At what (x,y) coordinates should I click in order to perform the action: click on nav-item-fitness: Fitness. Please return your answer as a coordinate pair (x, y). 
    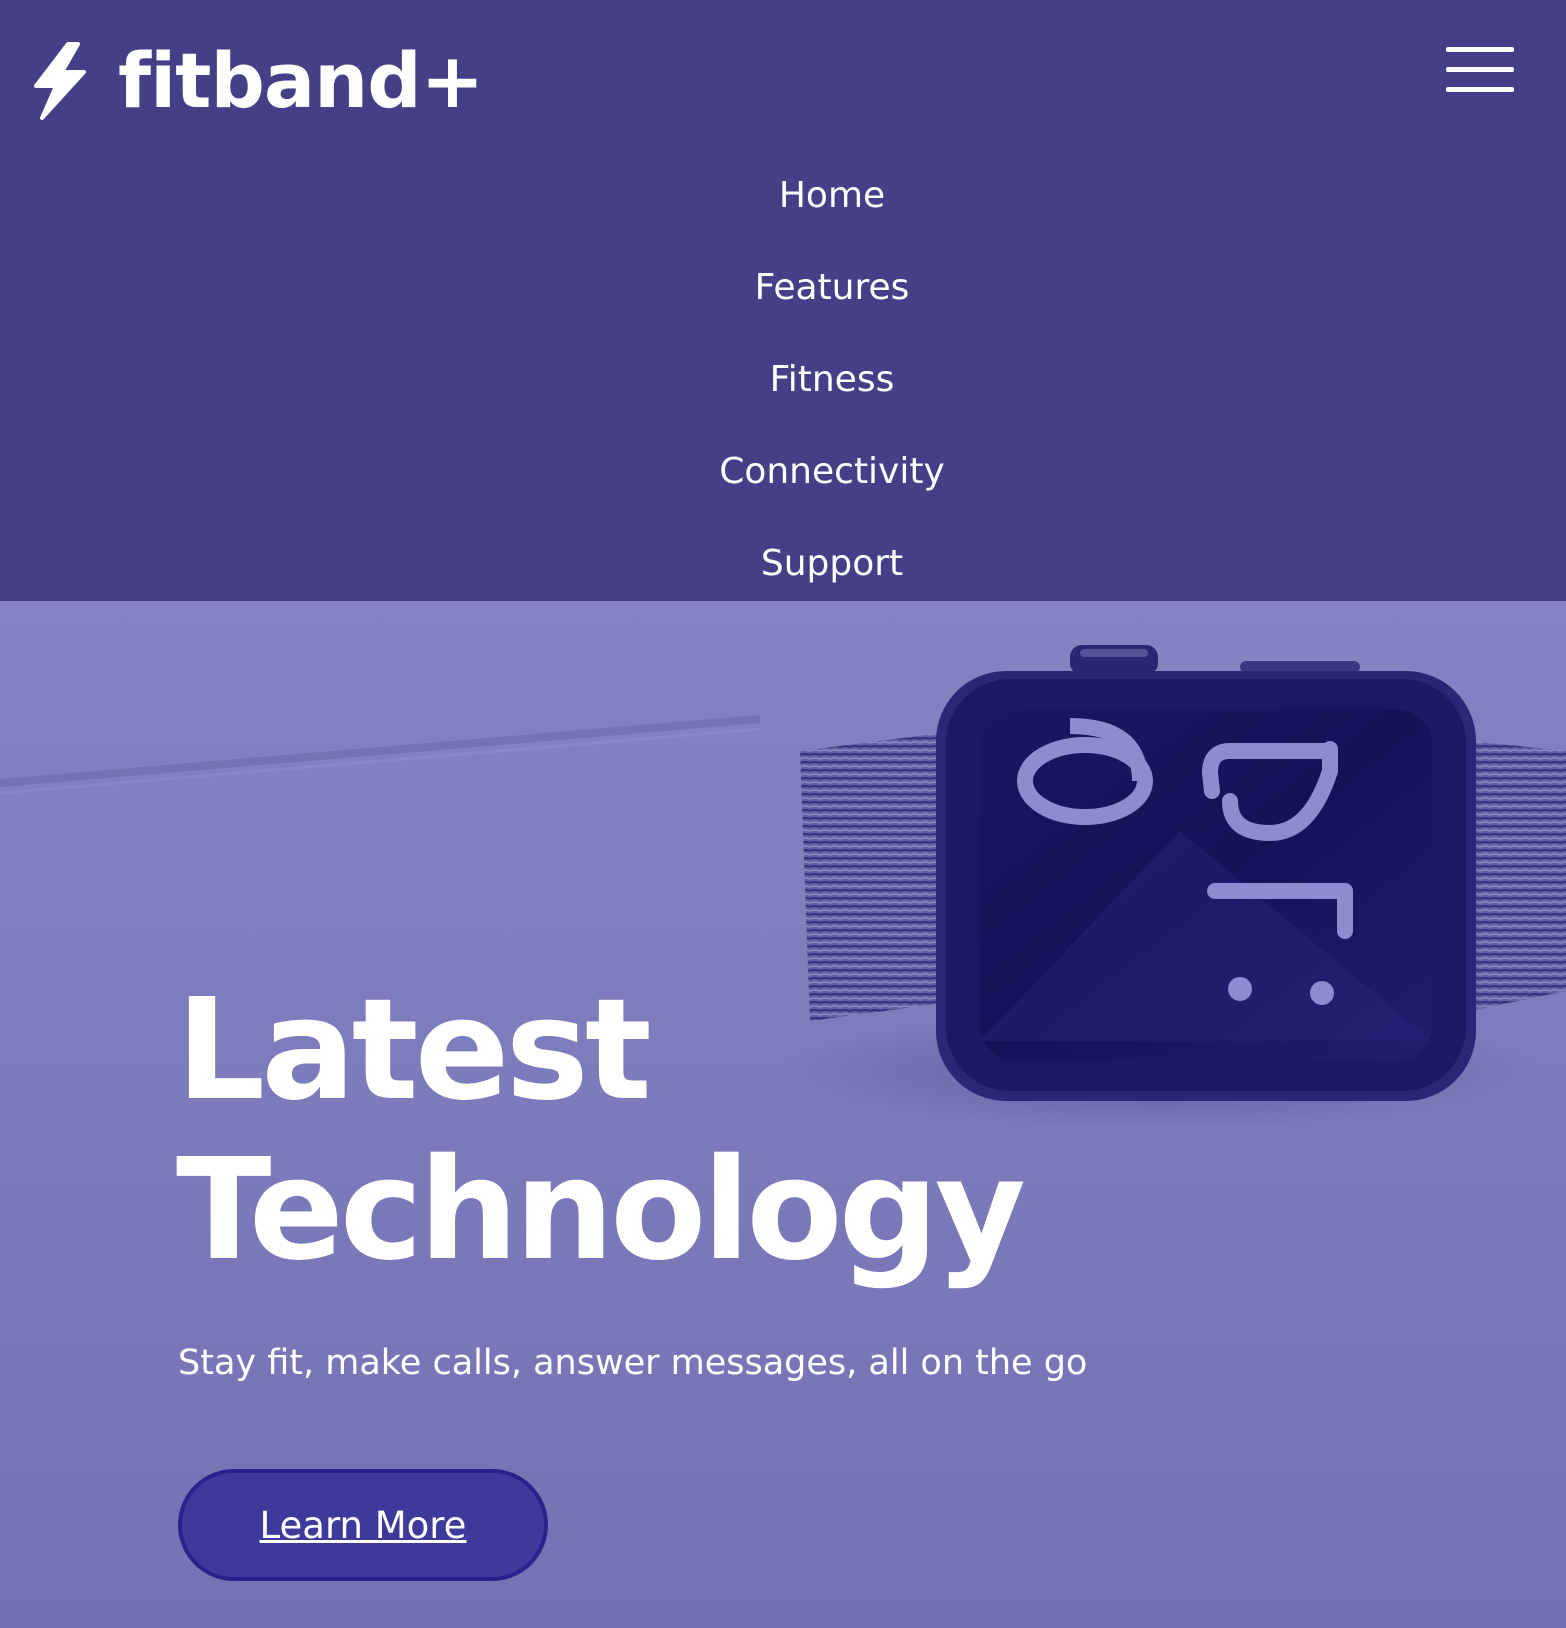
    Looking at the image, I should click on (783, 380).